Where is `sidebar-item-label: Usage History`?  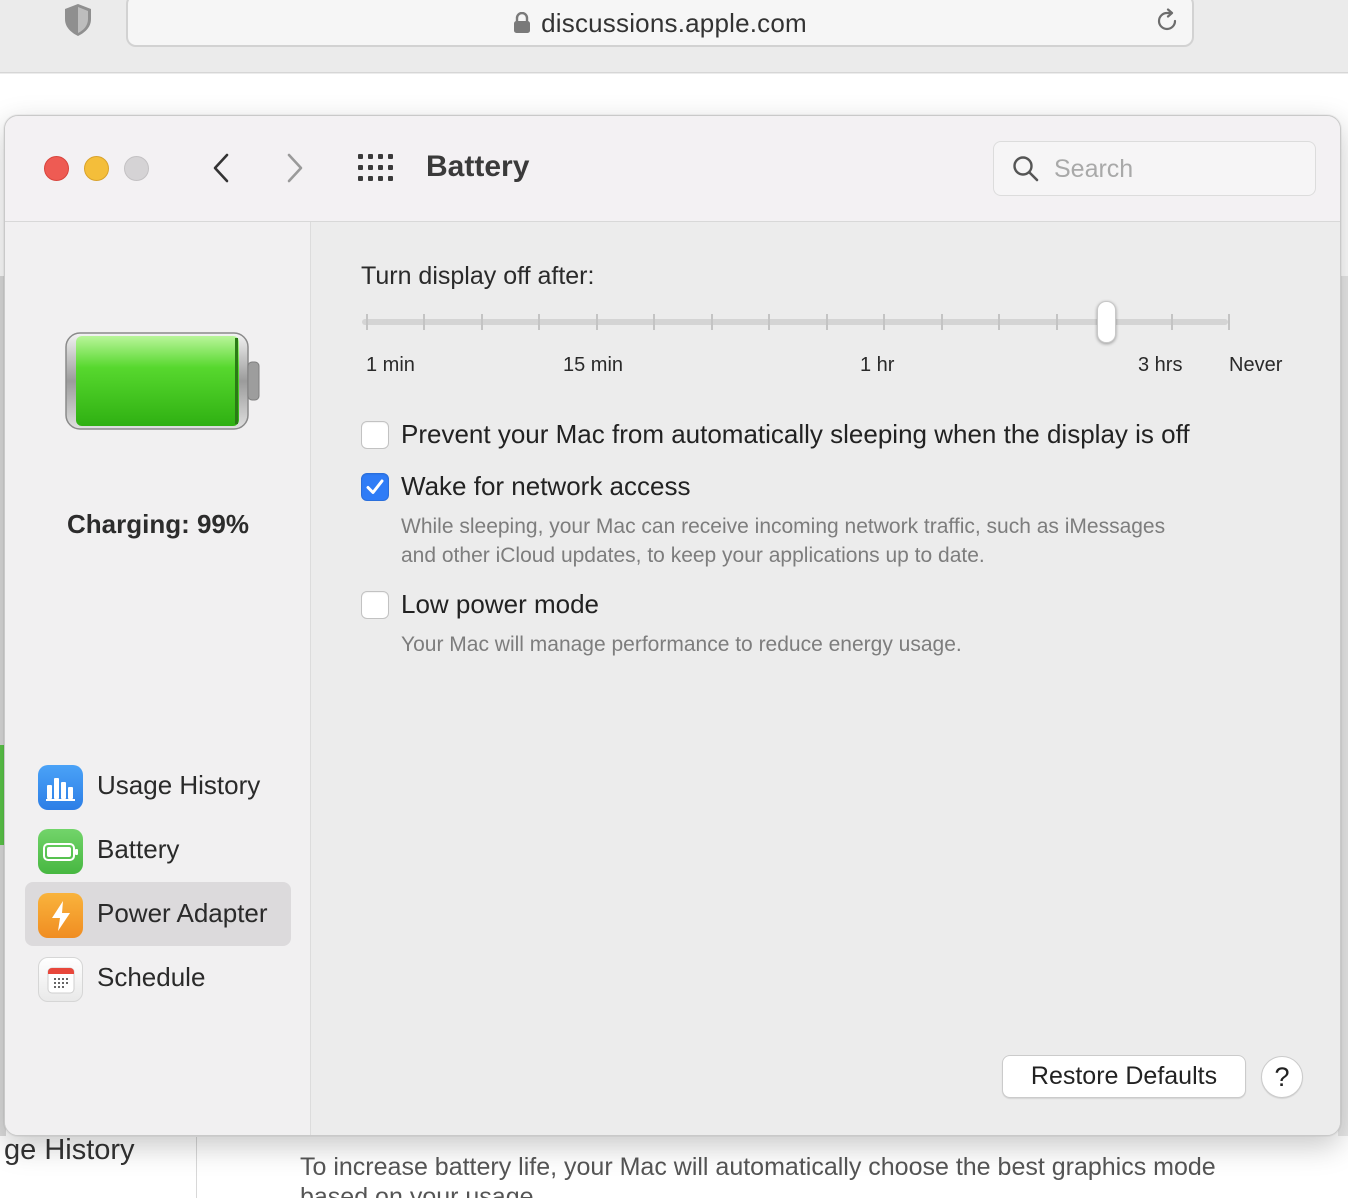
sidebar-item-label: Usage History is located at coordinates (179, 785).